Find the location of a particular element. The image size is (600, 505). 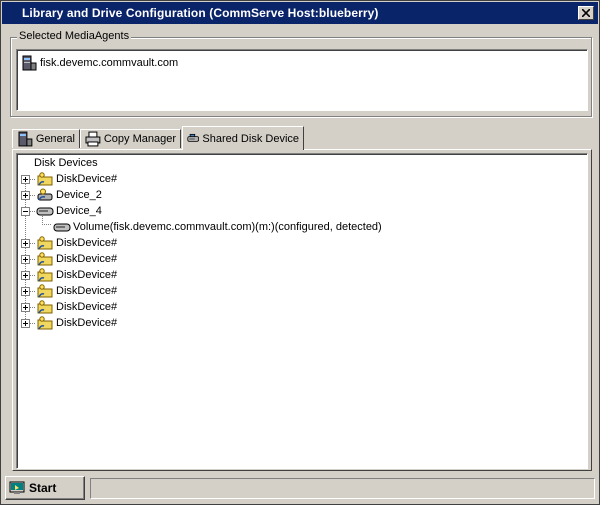

close-icon is located at coordinates (586, 13).